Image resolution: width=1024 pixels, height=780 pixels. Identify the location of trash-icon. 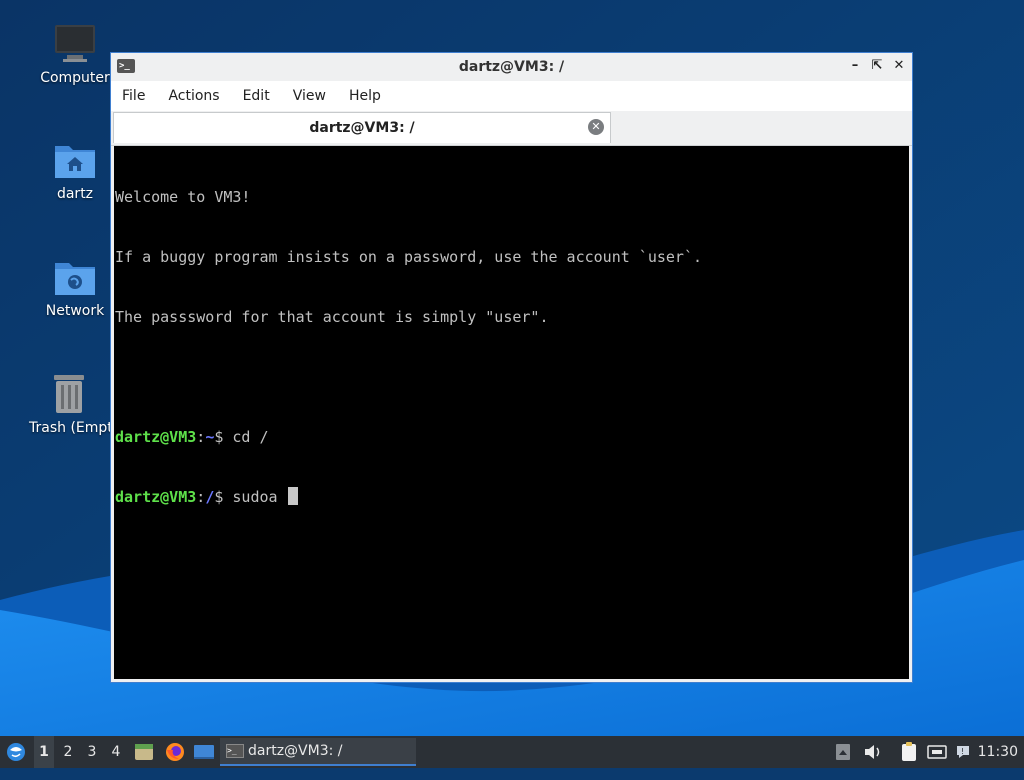
(69, 394).